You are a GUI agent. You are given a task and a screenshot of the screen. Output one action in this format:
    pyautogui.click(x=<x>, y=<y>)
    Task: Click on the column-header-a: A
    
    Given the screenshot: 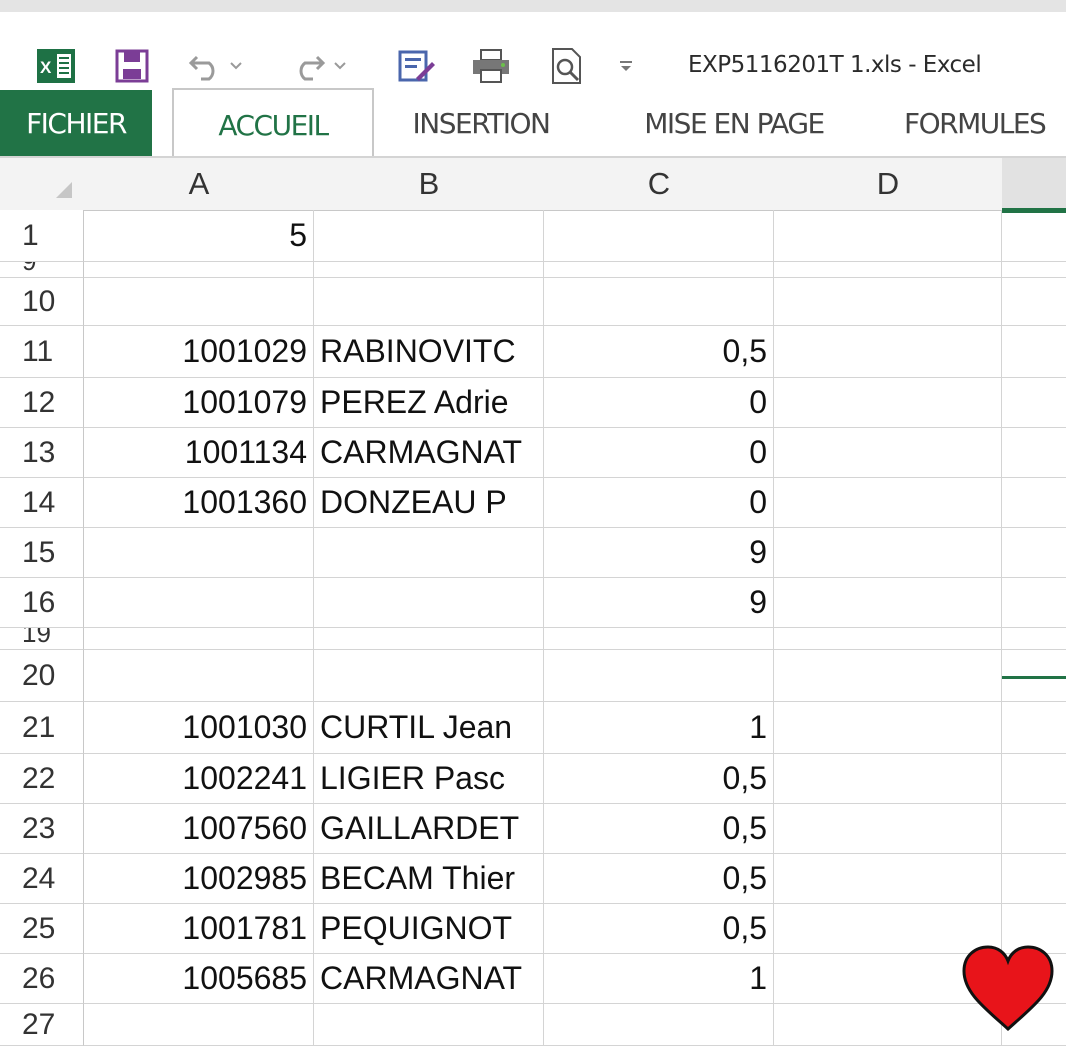 What is the action you would take?
    pyautogui.click(x=199, y=184)
    